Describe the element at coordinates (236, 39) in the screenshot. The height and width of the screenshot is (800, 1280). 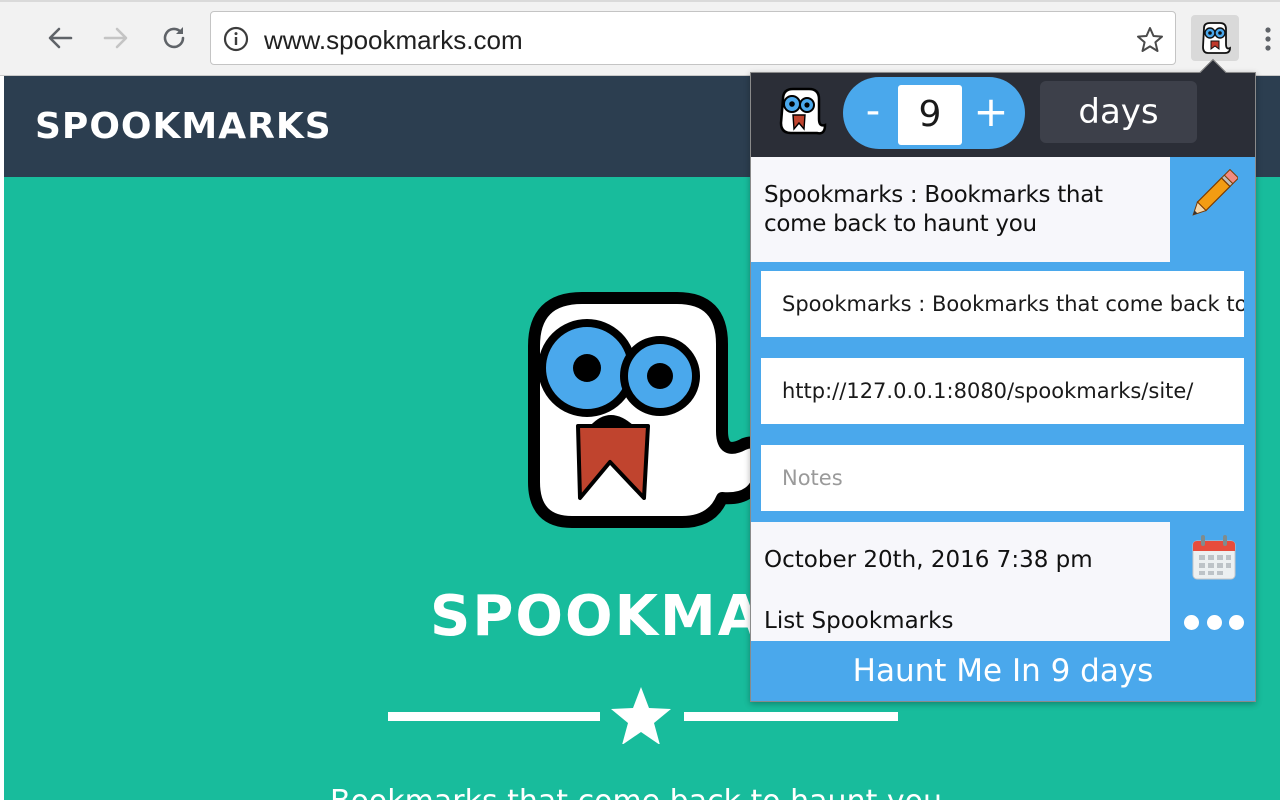
I see `info-icon` at that location.